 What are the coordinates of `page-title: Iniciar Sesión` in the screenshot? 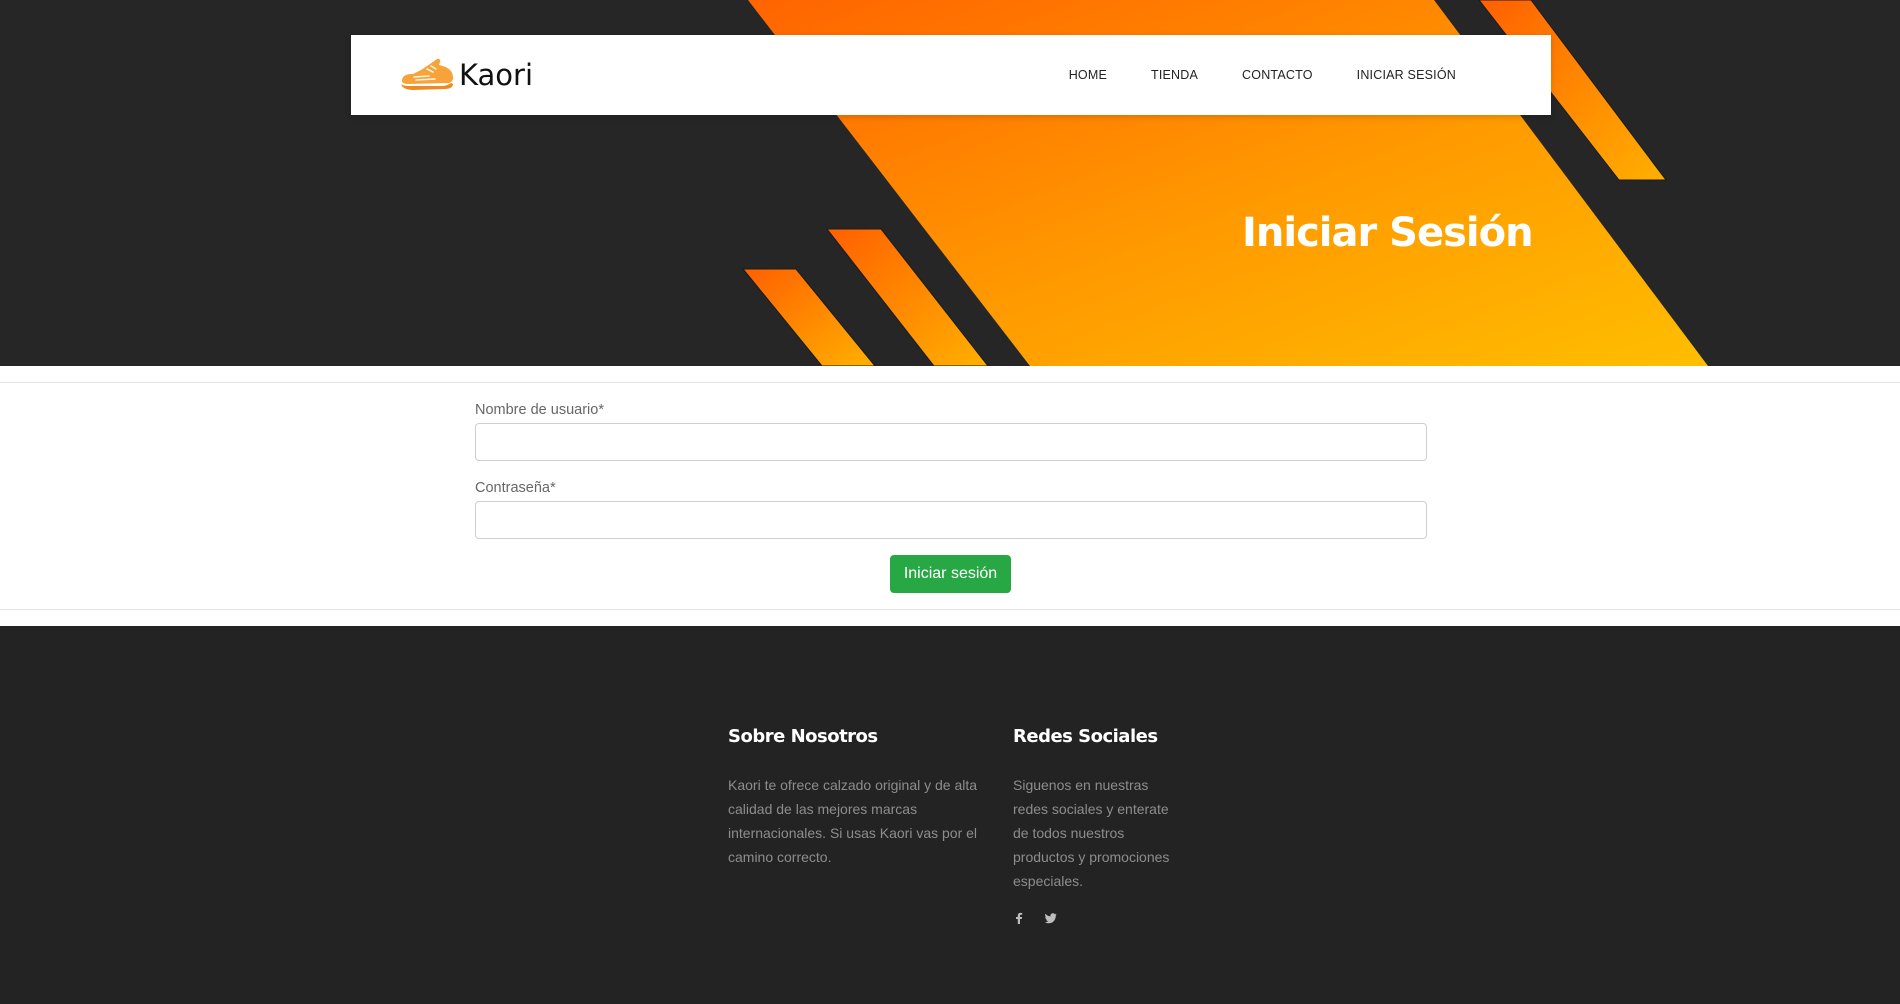 It's located at (1388, 233).